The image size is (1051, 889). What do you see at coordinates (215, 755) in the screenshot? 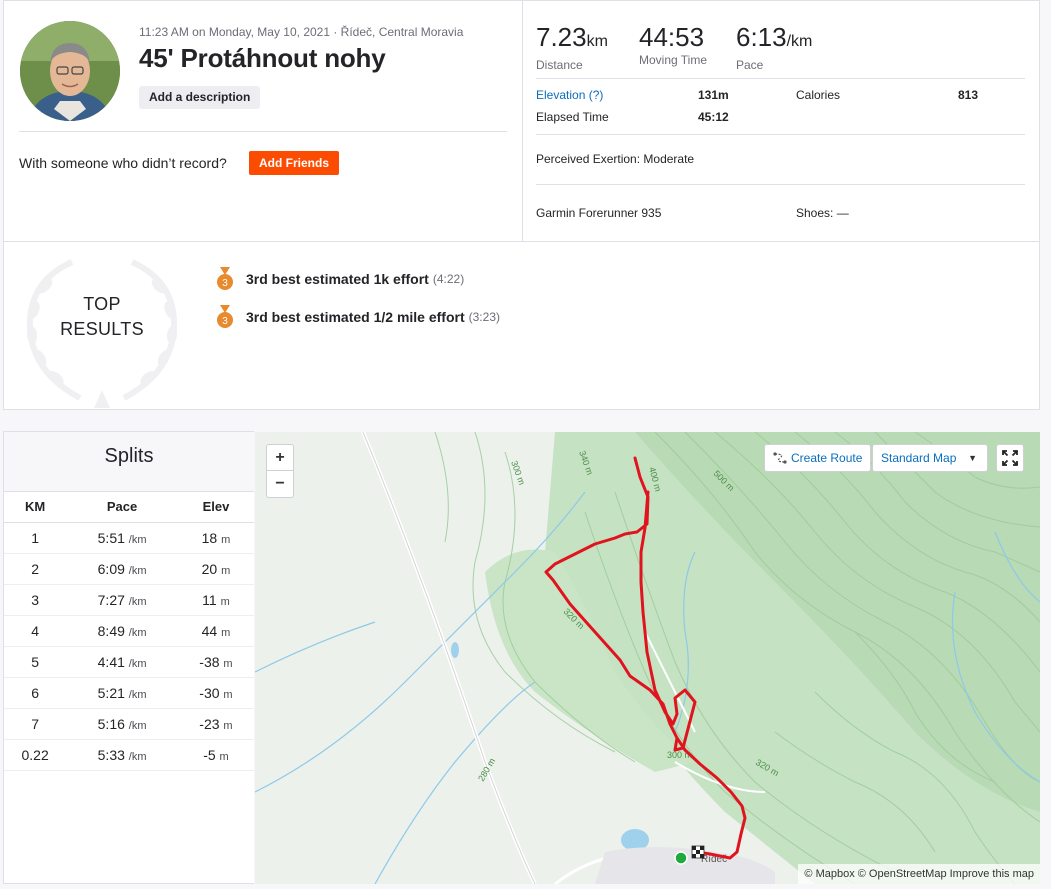
I see `split-elev: -5 m` at bounding box center [215, 755].